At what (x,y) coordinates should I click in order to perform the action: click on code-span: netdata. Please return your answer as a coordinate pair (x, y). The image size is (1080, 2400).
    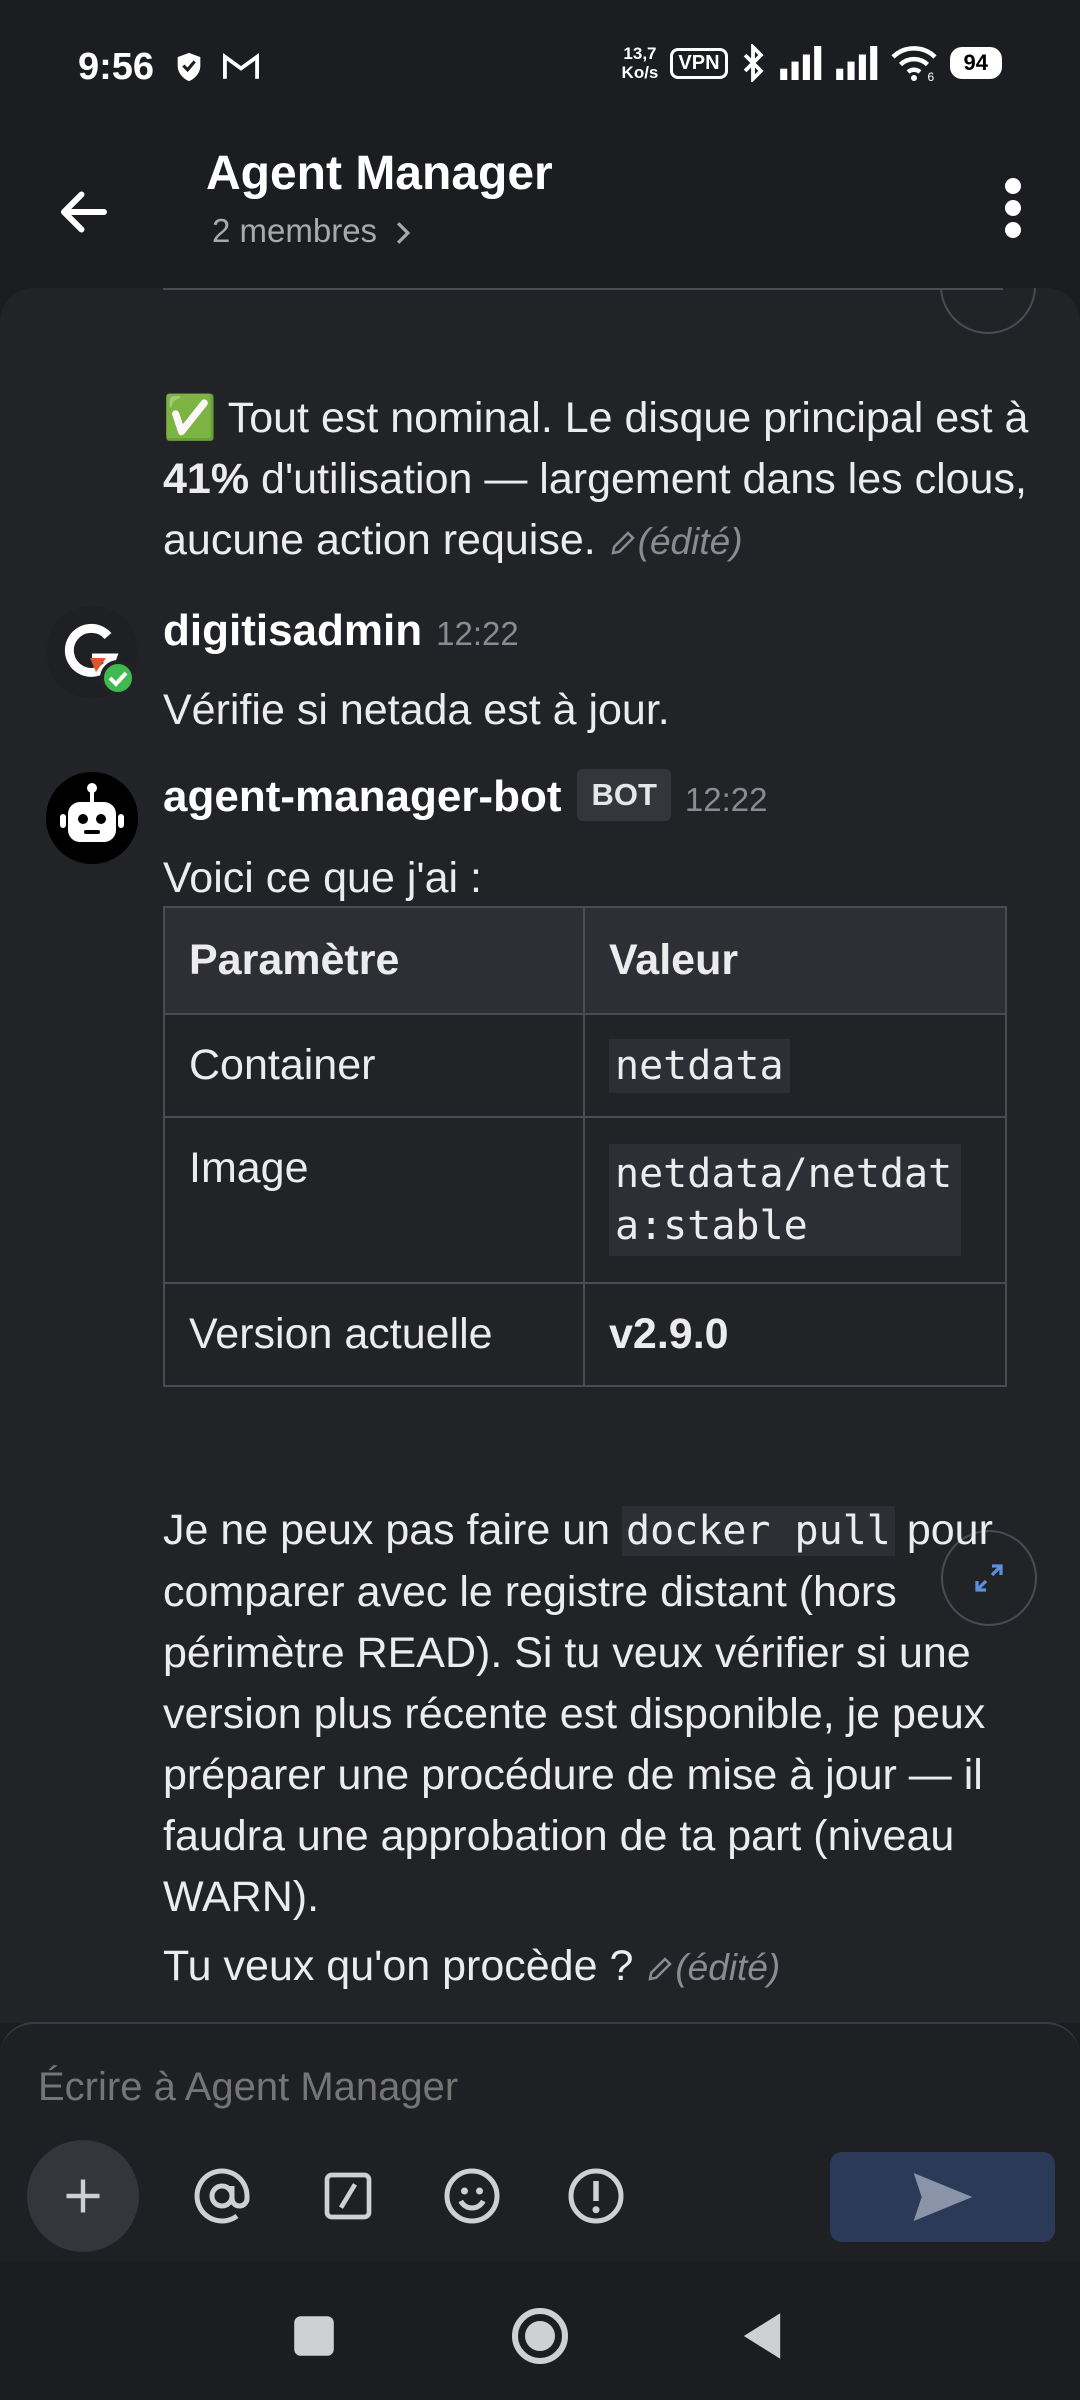
    Looking at the image, I should click on (699, 1066).